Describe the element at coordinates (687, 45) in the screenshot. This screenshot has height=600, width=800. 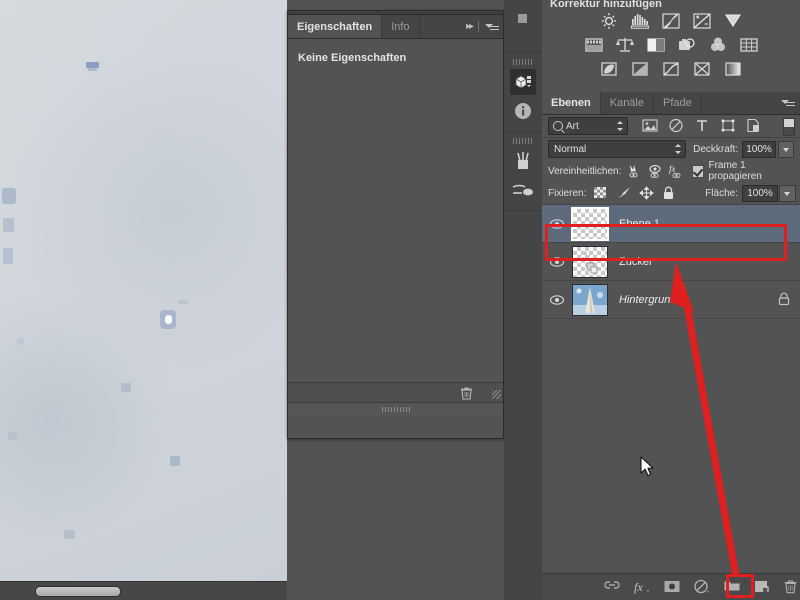
I see `photo-filter-icon` at that location.